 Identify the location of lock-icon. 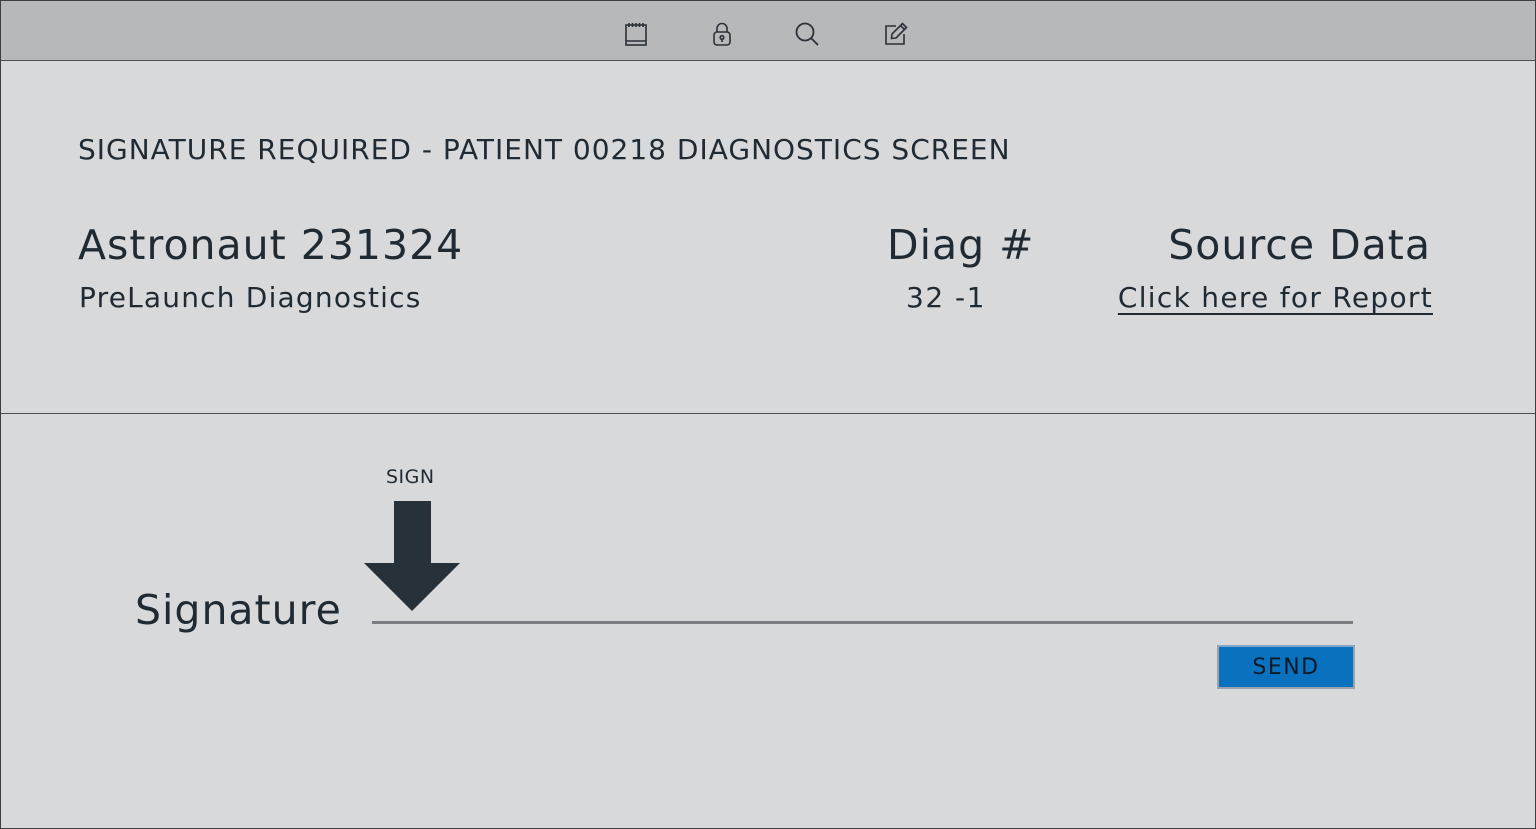
(722, 34).